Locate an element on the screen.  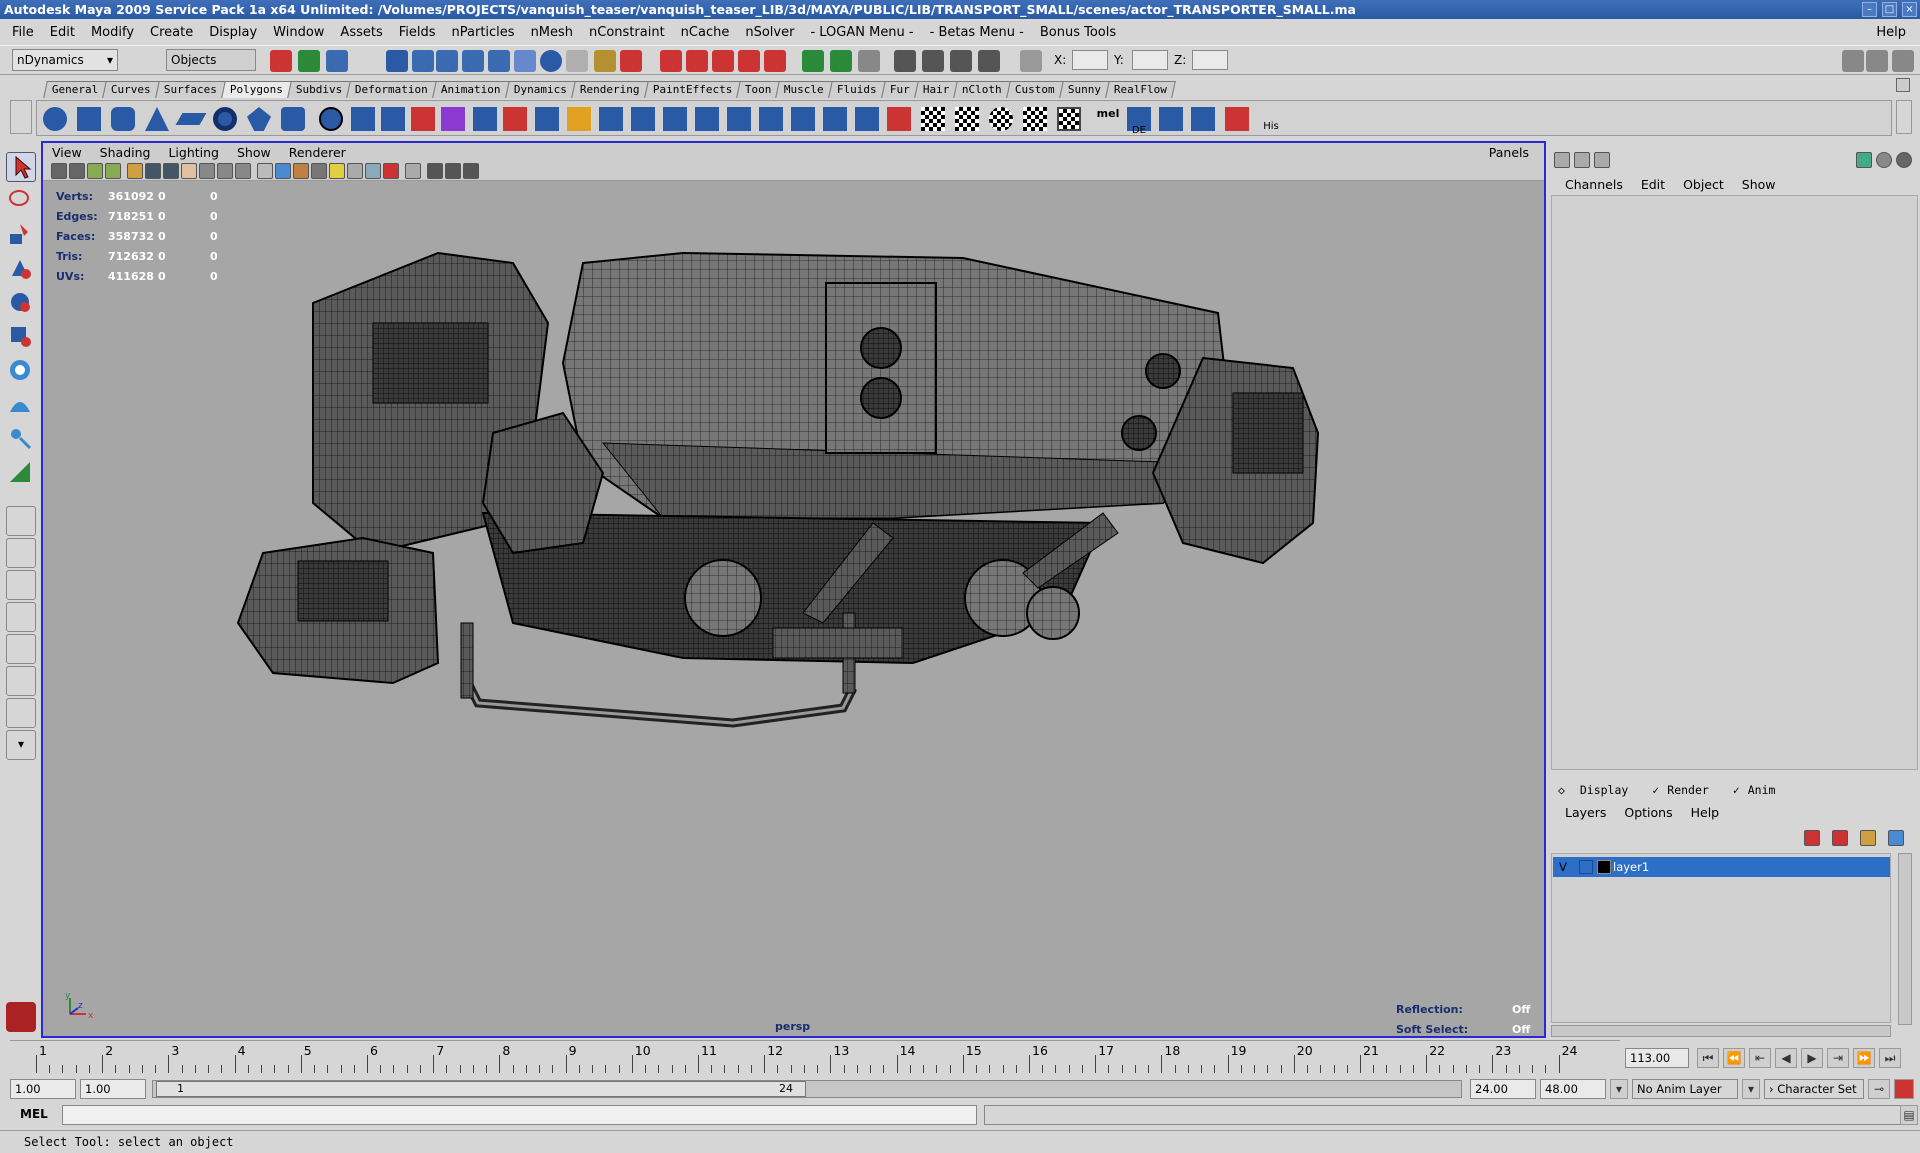
planar-mapping-icon is located at coordinates (933, 119).